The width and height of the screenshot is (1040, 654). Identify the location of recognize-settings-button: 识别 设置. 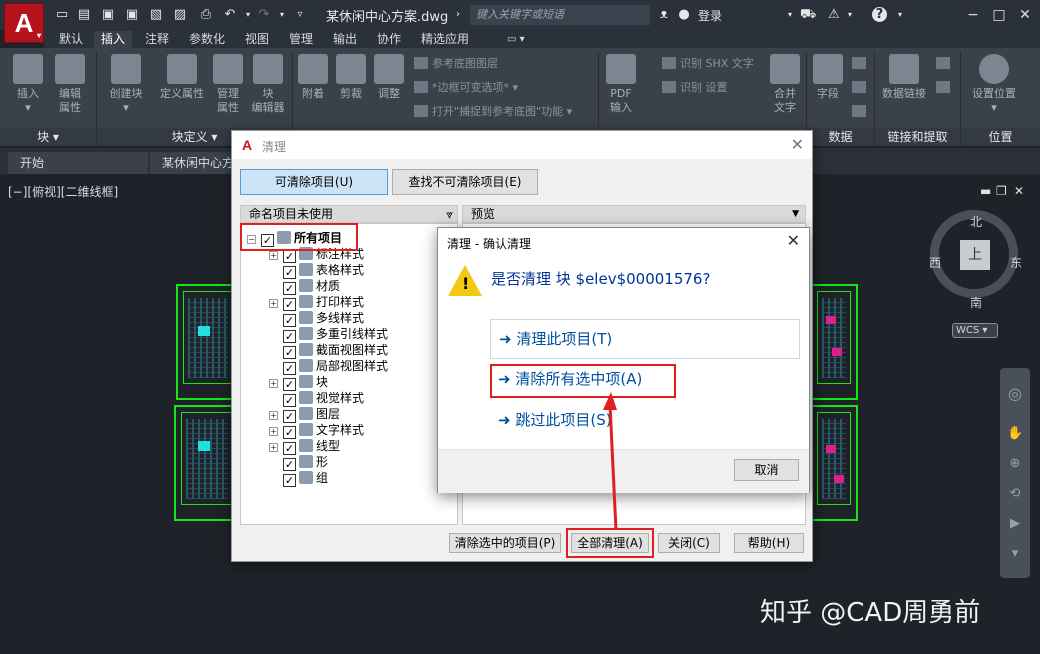
(695, 88).